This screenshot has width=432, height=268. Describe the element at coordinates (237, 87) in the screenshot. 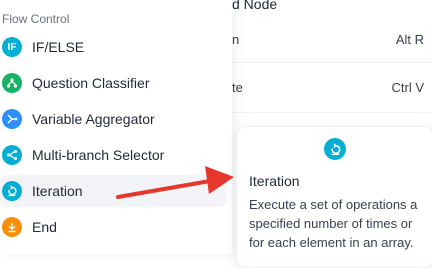

I see `context-menu-item-label: te` at that location.